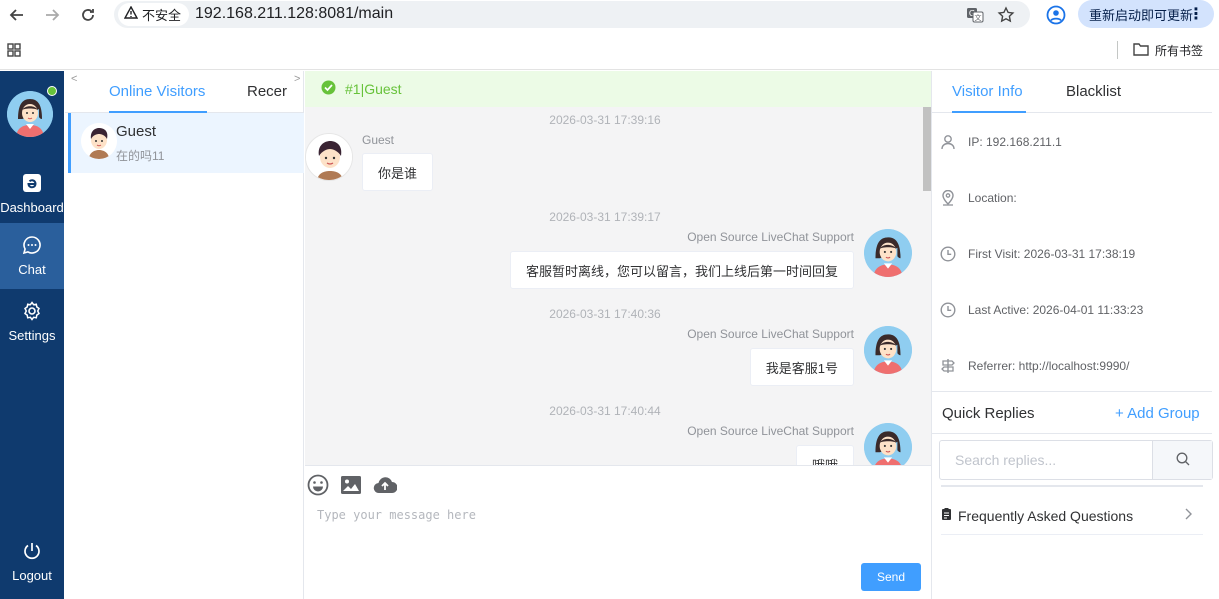  What do you see at coordinates (88, 15) in the screenshot?
I see `reload-icon` at bounding box center [88, 15].